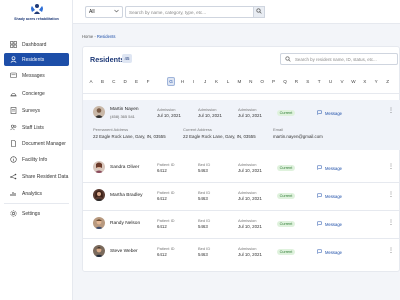 The height and width of the screenshot is (300, 400). What do you see at coordinates (13, 128) in the screenshot?
I see `staff-icon` at bounding box center [13, 128].